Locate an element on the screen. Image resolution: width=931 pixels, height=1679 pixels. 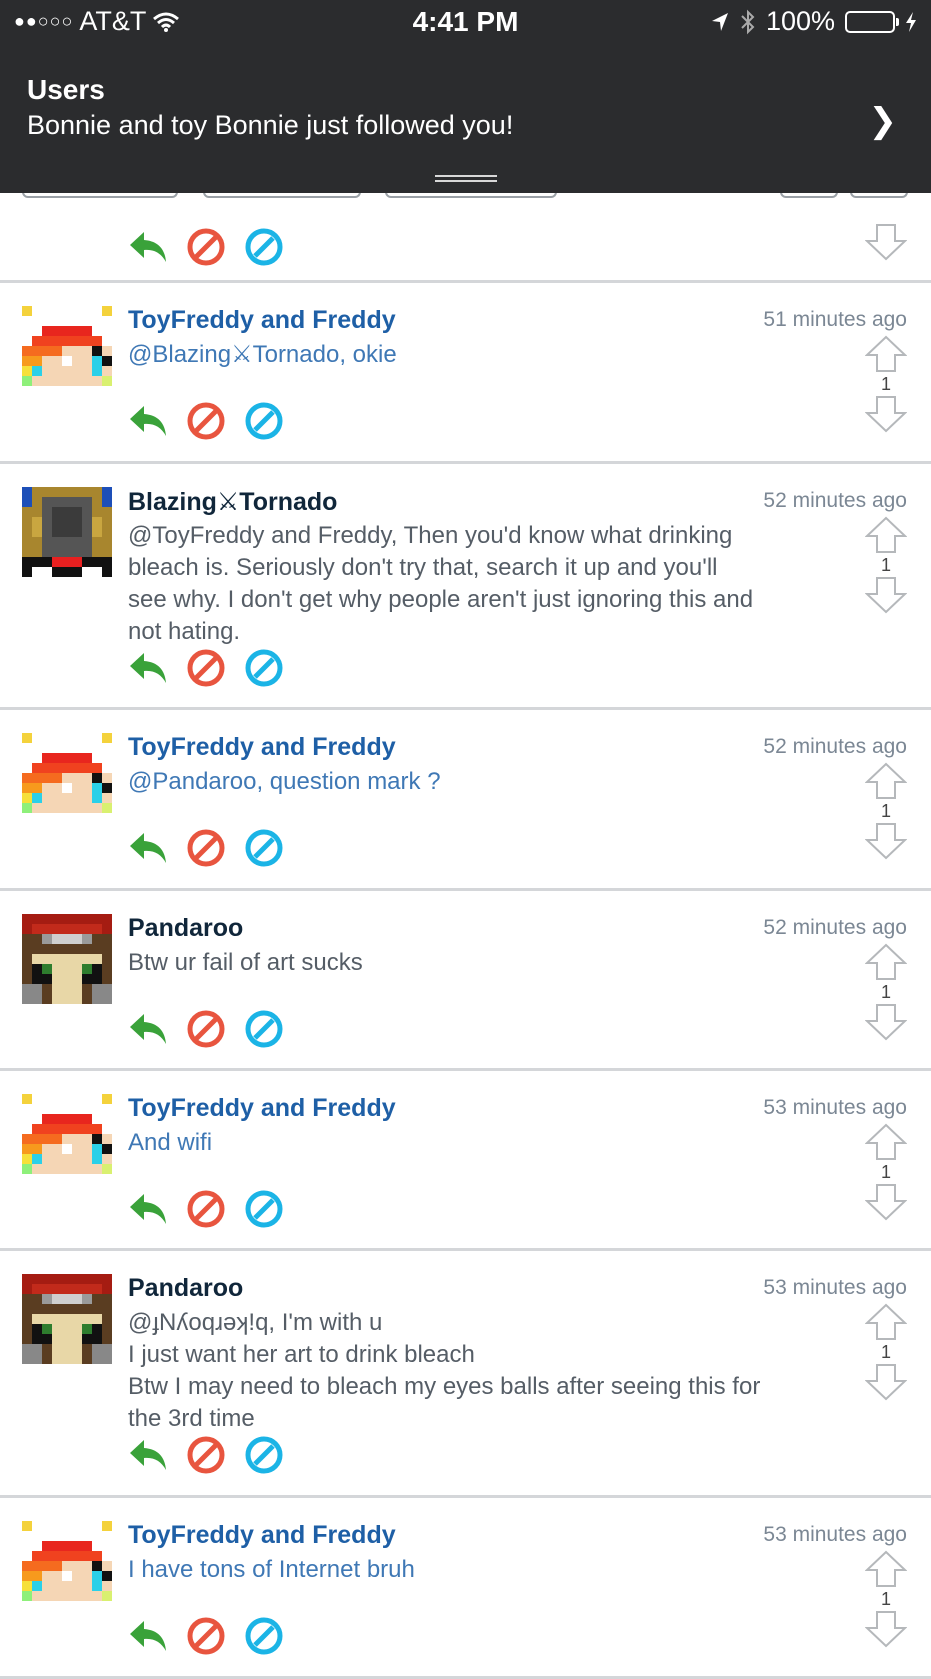
comment-partial is located at coordinates (465, 238).